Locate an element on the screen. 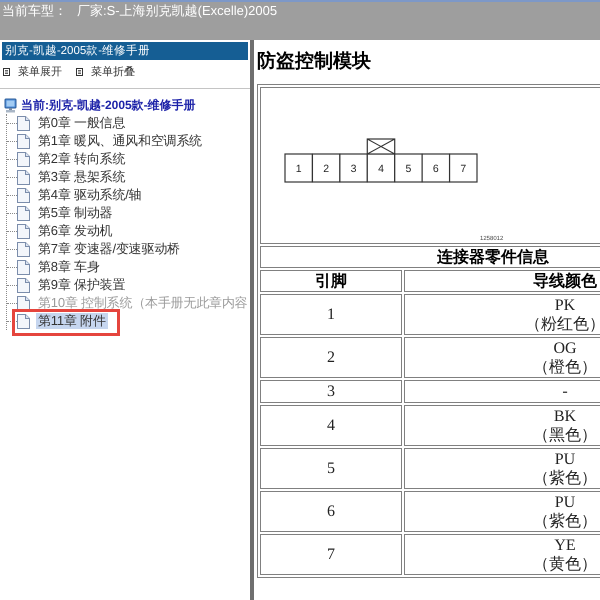  column-header: 引脚 is located at coordinates (331, 281).